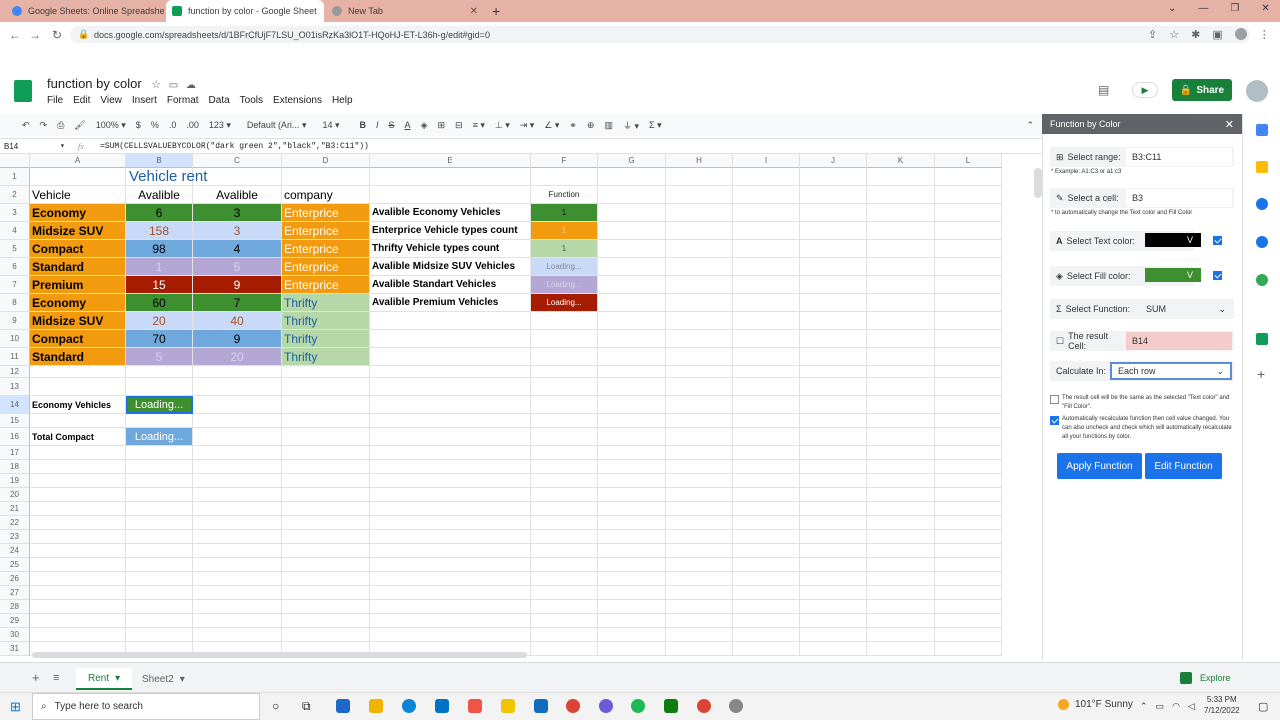 This screenshot has height=720, width=1280. What do you see at coordinates (15, 195) in the screenshot?
I see `row-header: 2` at bounding box center [15, 195].